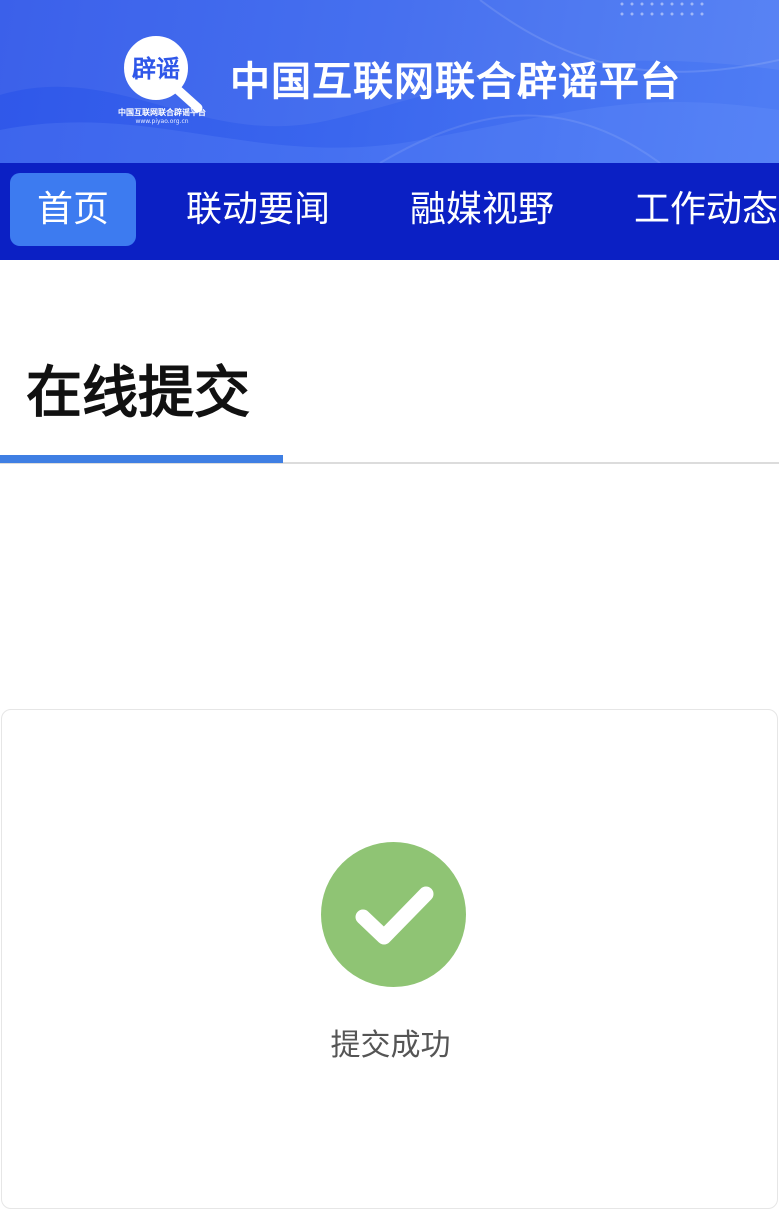 This screenshot has width=779, height=1209. Describe the element at coordinates (258, 209) in the screenshot. I see `nav-item-linked-news: 联动要闻` at that location.